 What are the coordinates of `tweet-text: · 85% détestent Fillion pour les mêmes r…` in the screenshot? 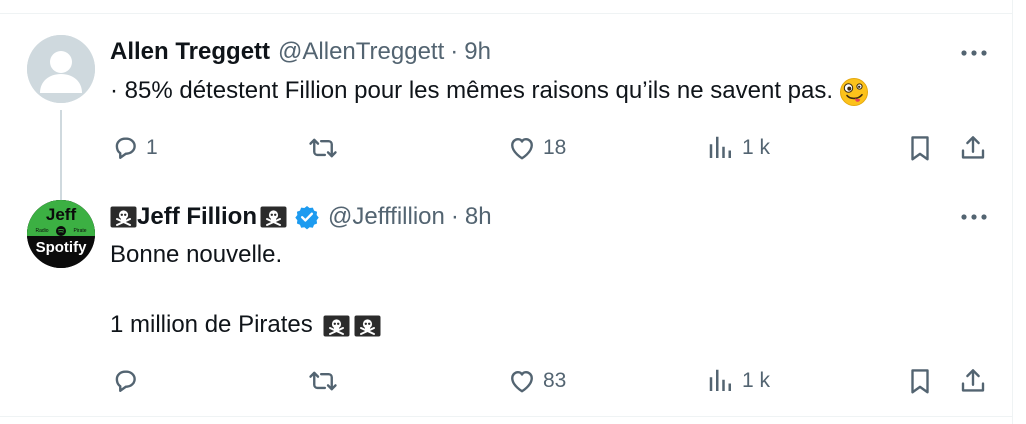 It's located at (489, 91).